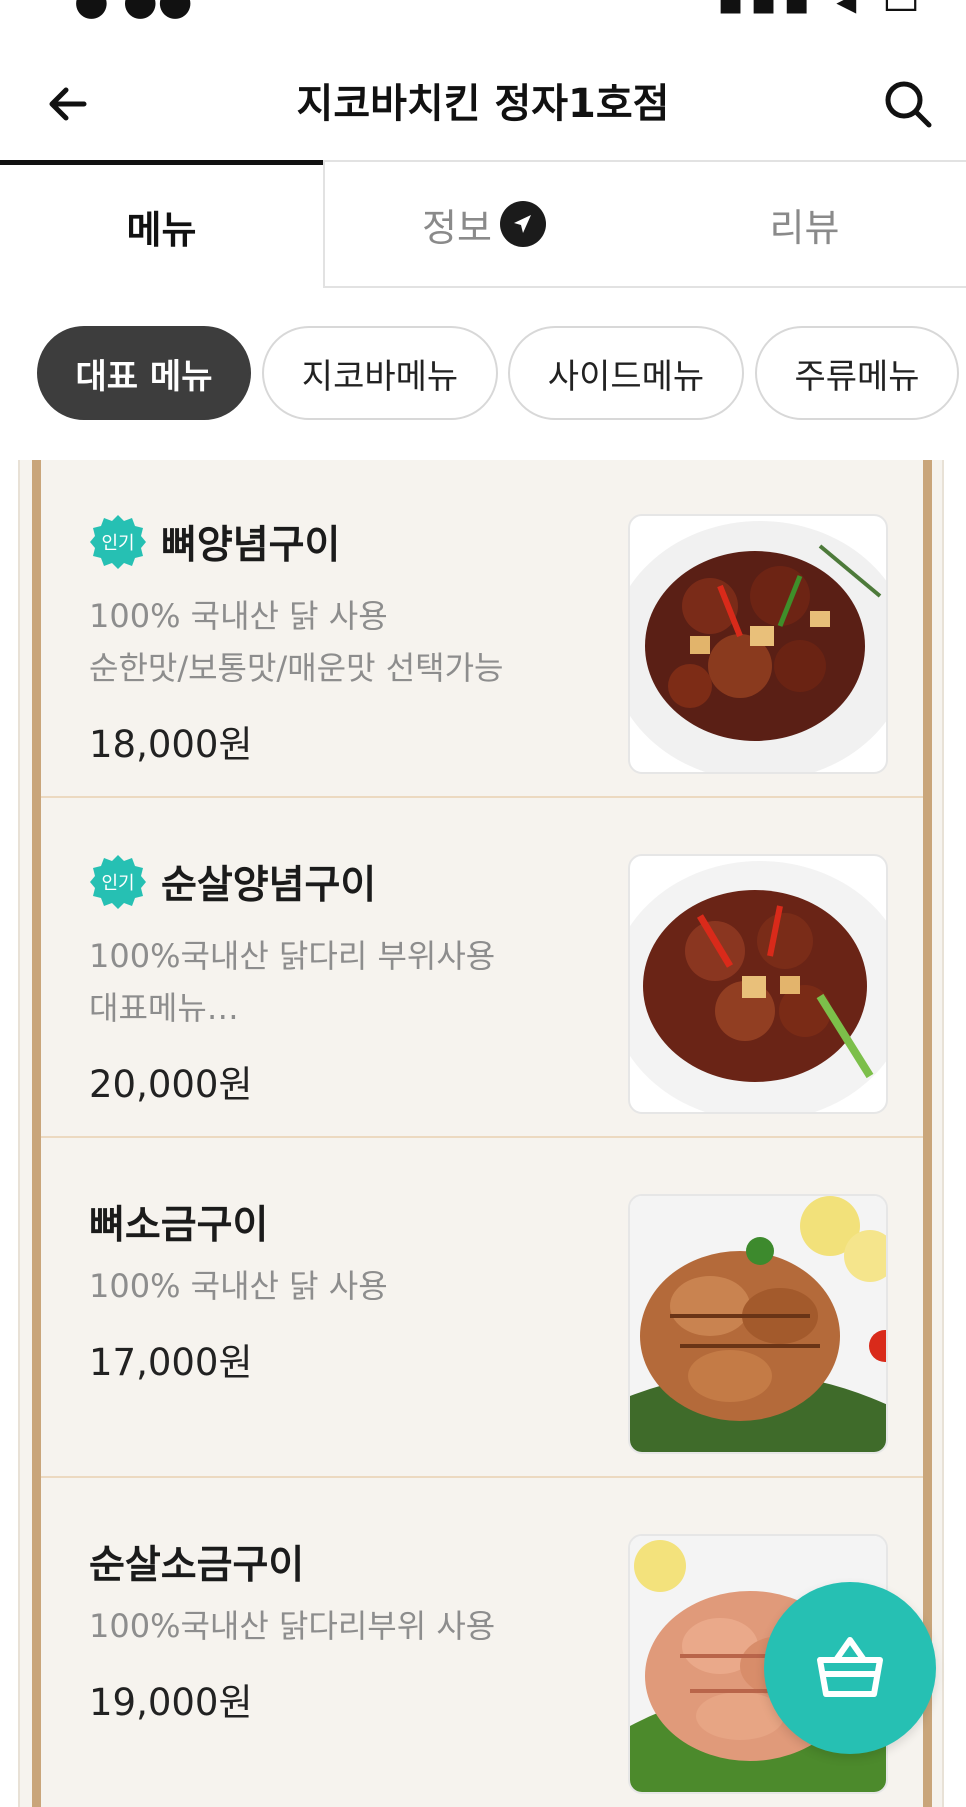 The width and height of the screenshot is (966, 1807). I want to click on category-chips: 대표 메뉴 지코바메뉴 사이드메뉴 주류메뉴, so click(483, 374).